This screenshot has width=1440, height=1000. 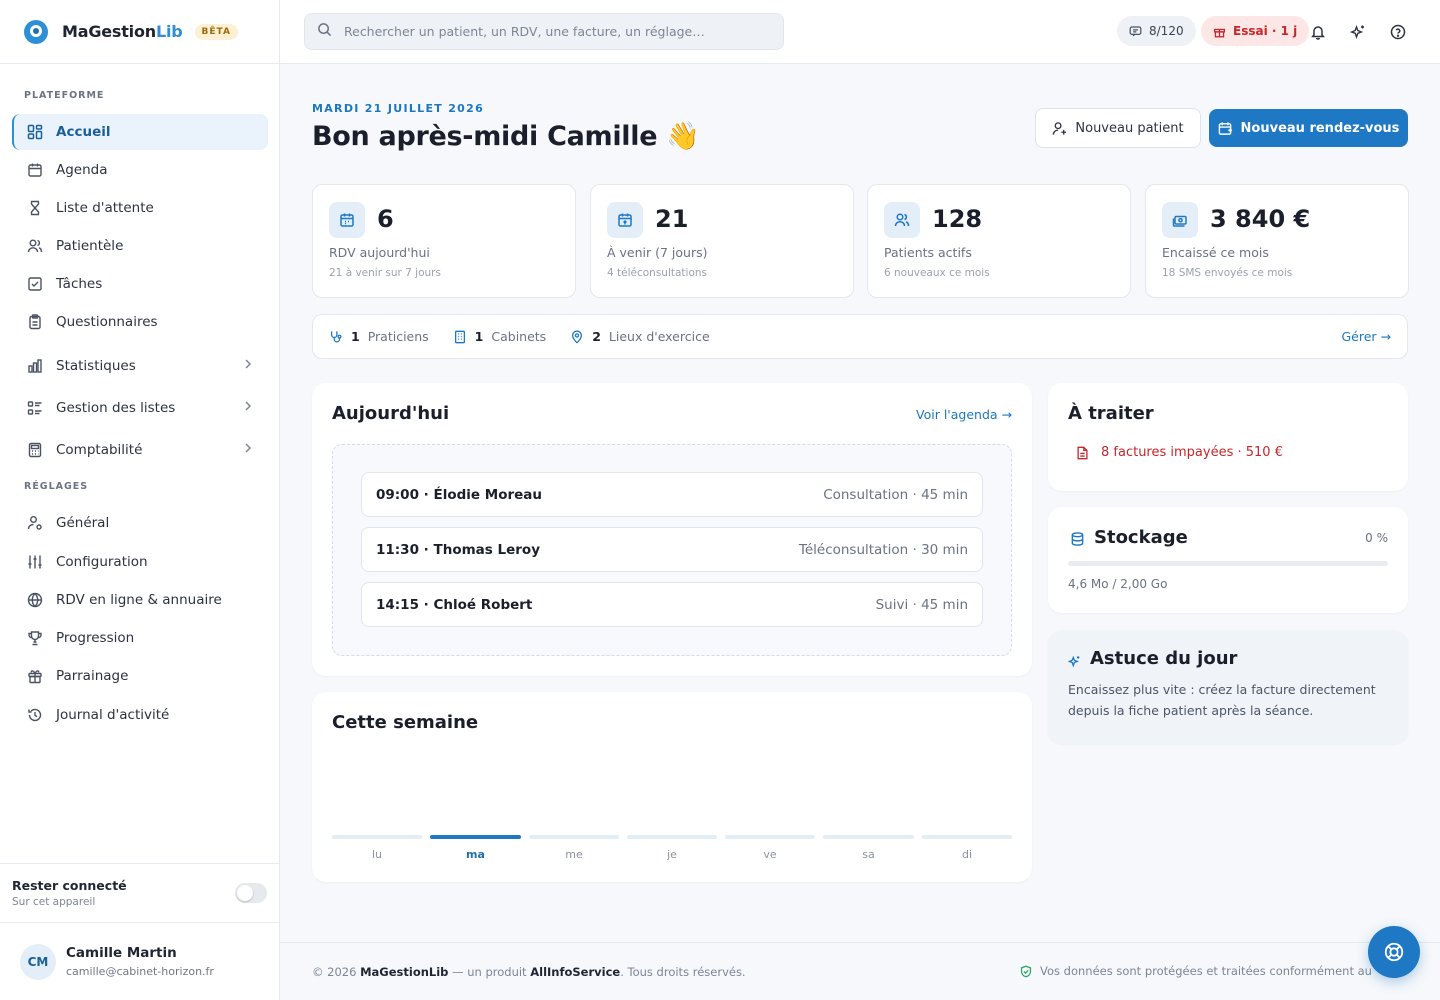 I want to click on stay-connected-toggle, so click(x=251, y=893).